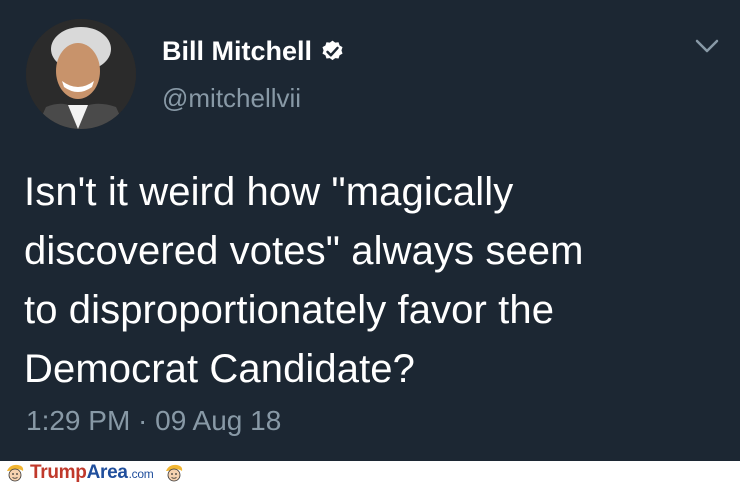 This screenshot has width=740, height=485. Describe the element at coordinates (231, 98) in the screenshot. I see `user-handle: @mitchellvii` at that location.